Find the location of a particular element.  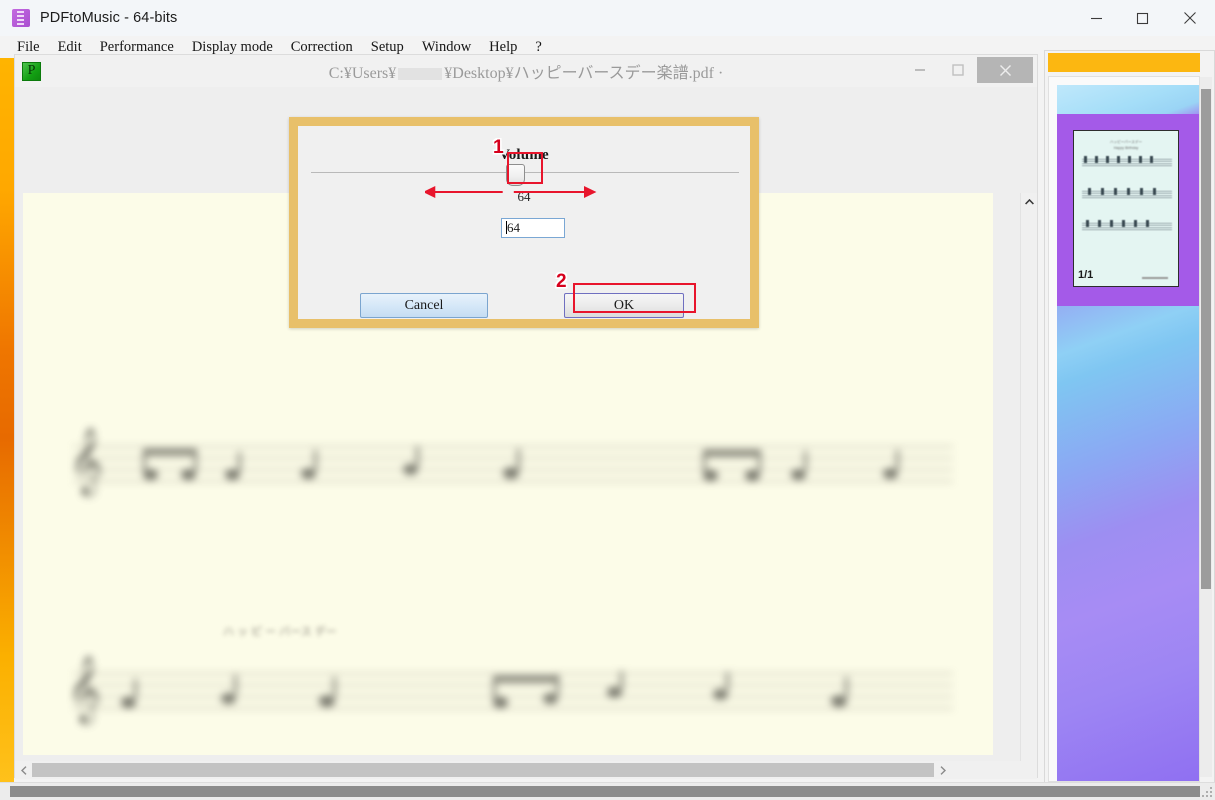

thumbnail-panel: ハッピーバースデー Happy Birthday 1/1 is located at coordinates (1129, 417).